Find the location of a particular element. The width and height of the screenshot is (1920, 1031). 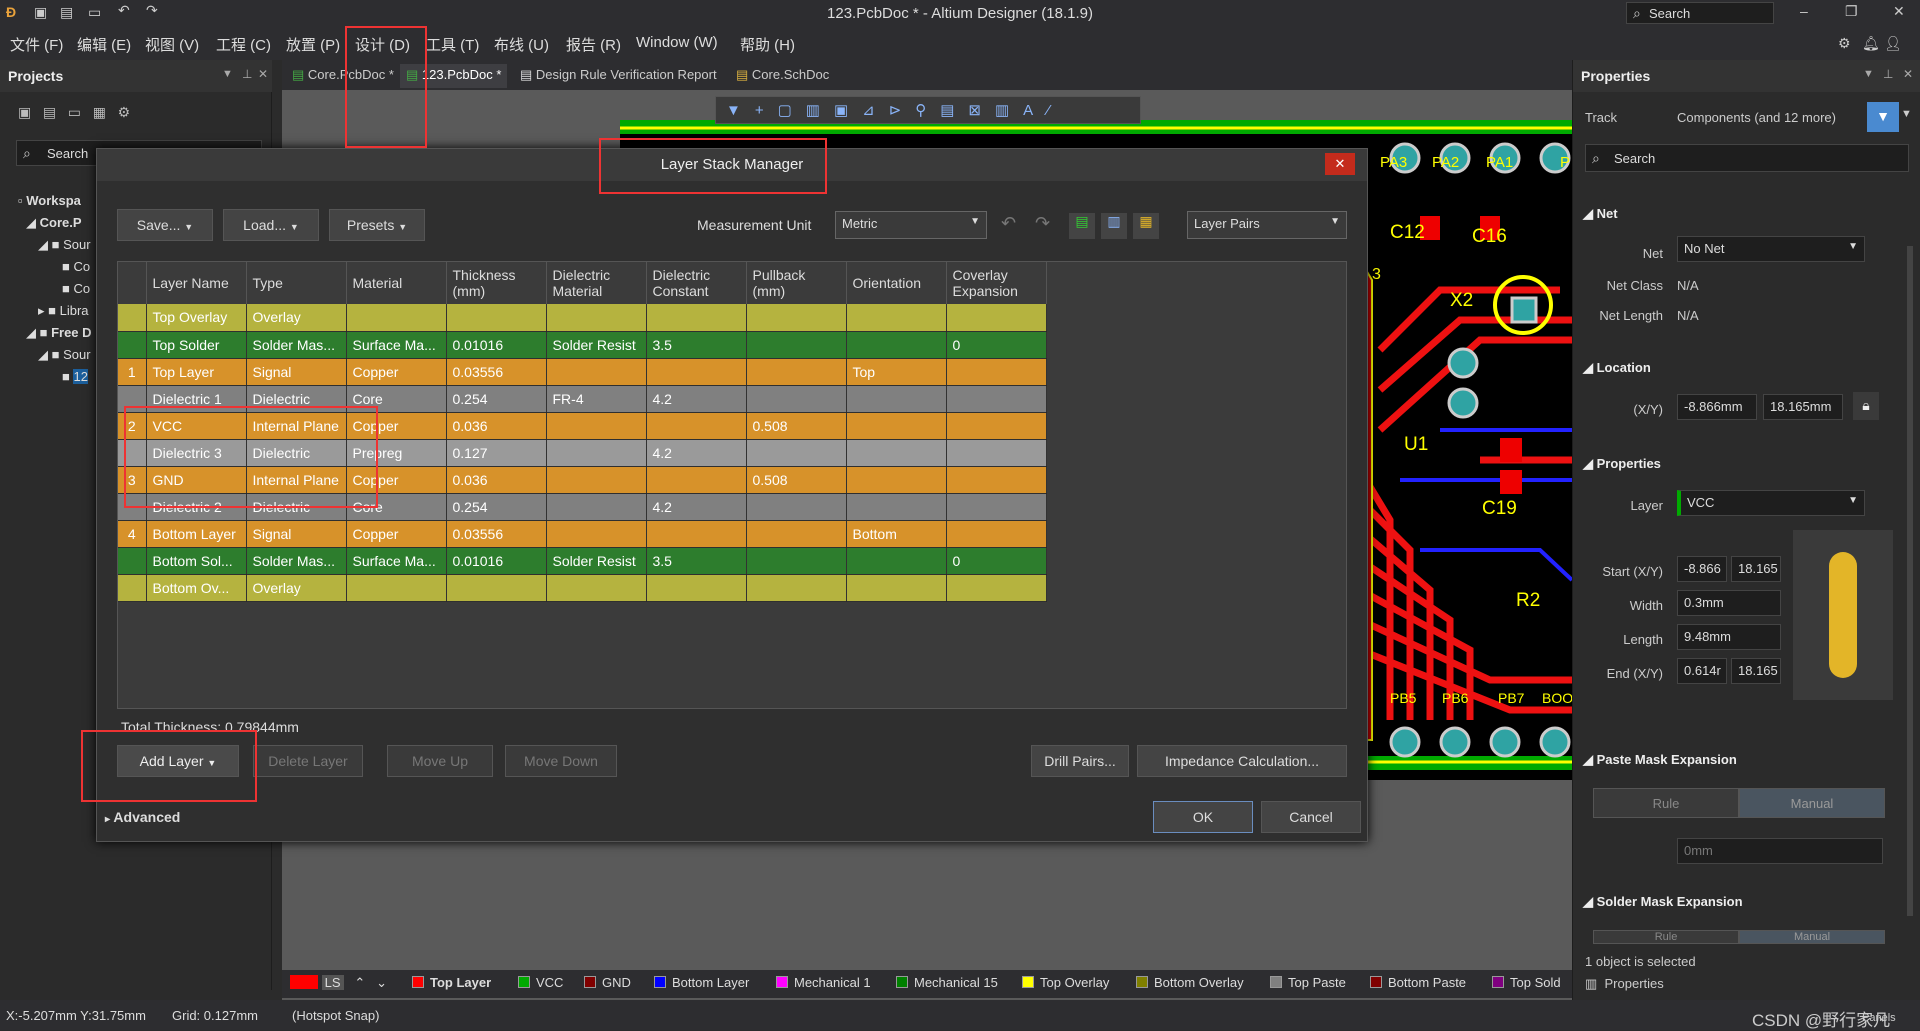

table-row: Top Overlay Overlay is located at coordinates (582, 318).